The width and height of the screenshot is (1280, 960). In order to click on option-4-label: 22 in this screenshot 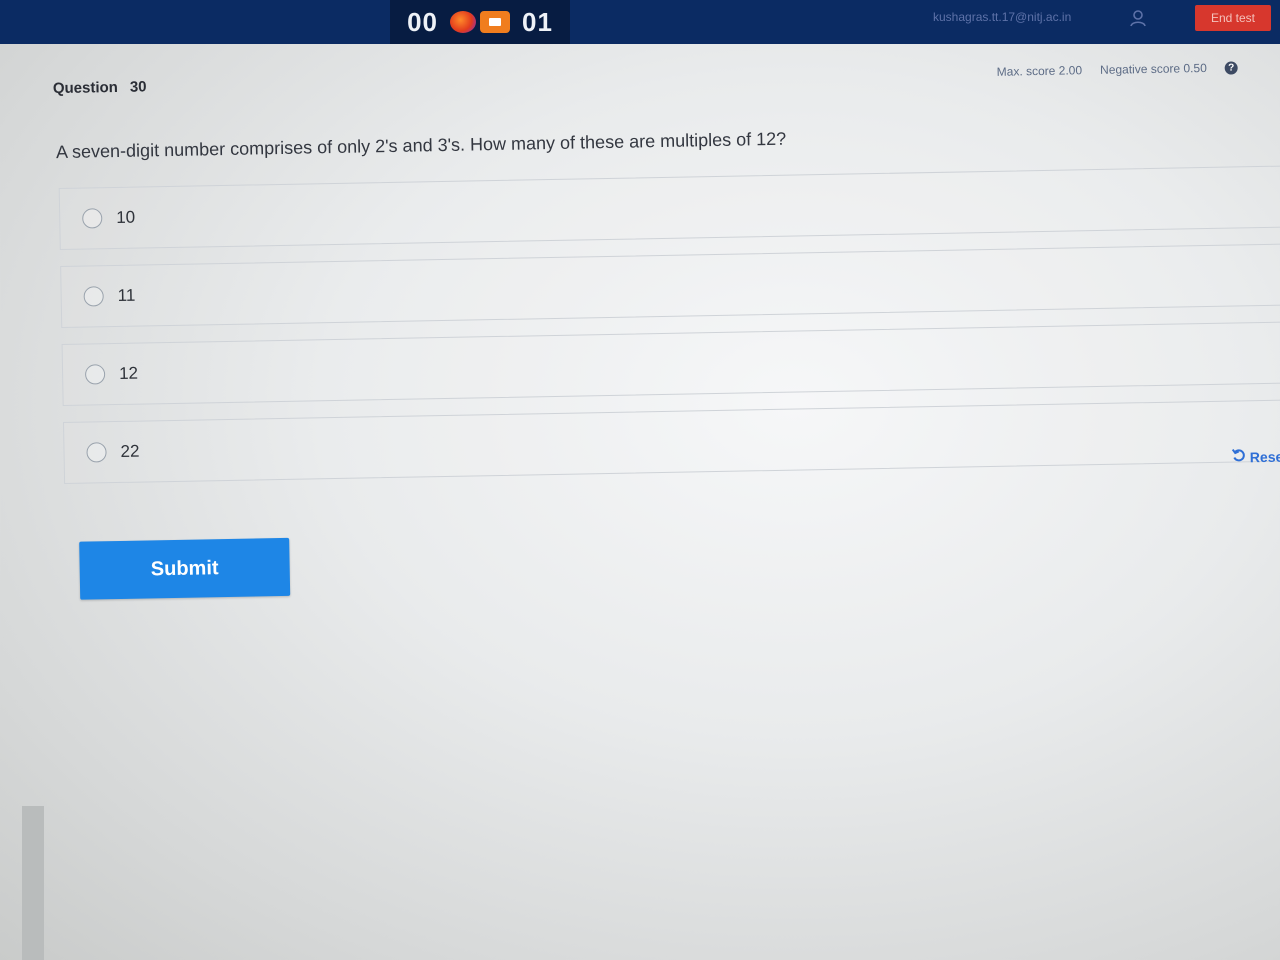, I will do `click(130, 451)`.